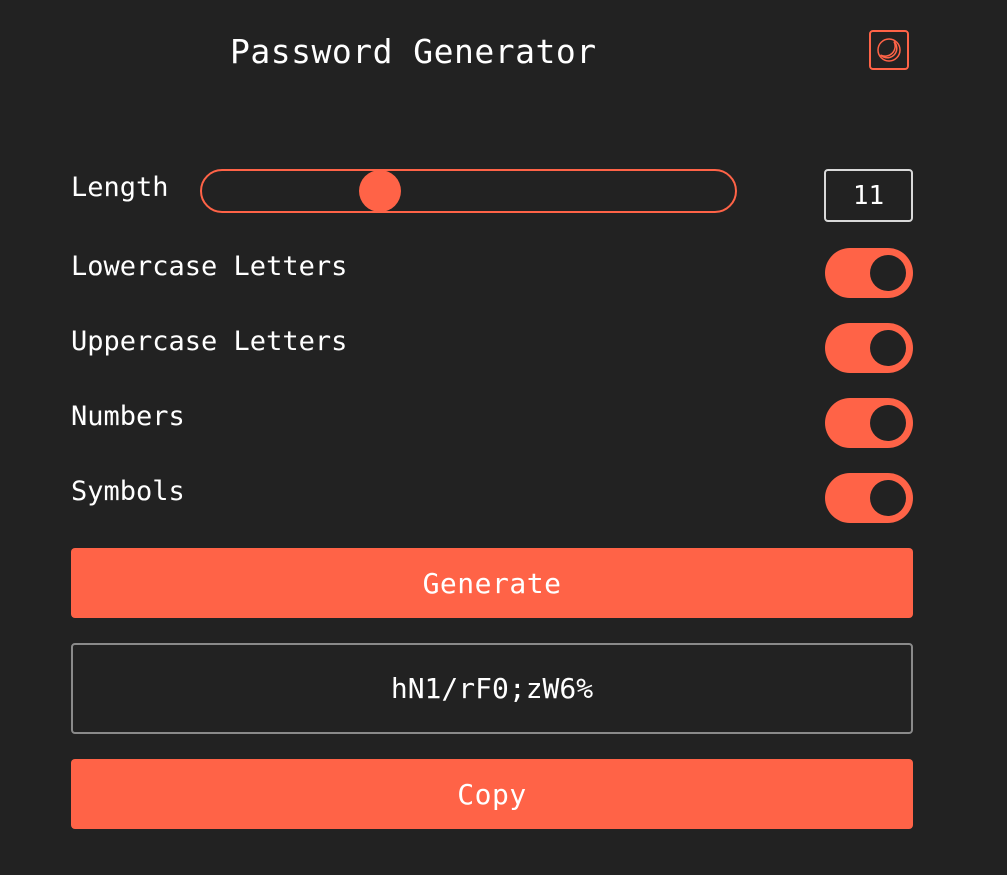 This screenshot has height=875, width=1007. What do you see at coordinates (869, 273) in the screenshot?
I see `lowercase-toggle` at bounding box center [869, 273].